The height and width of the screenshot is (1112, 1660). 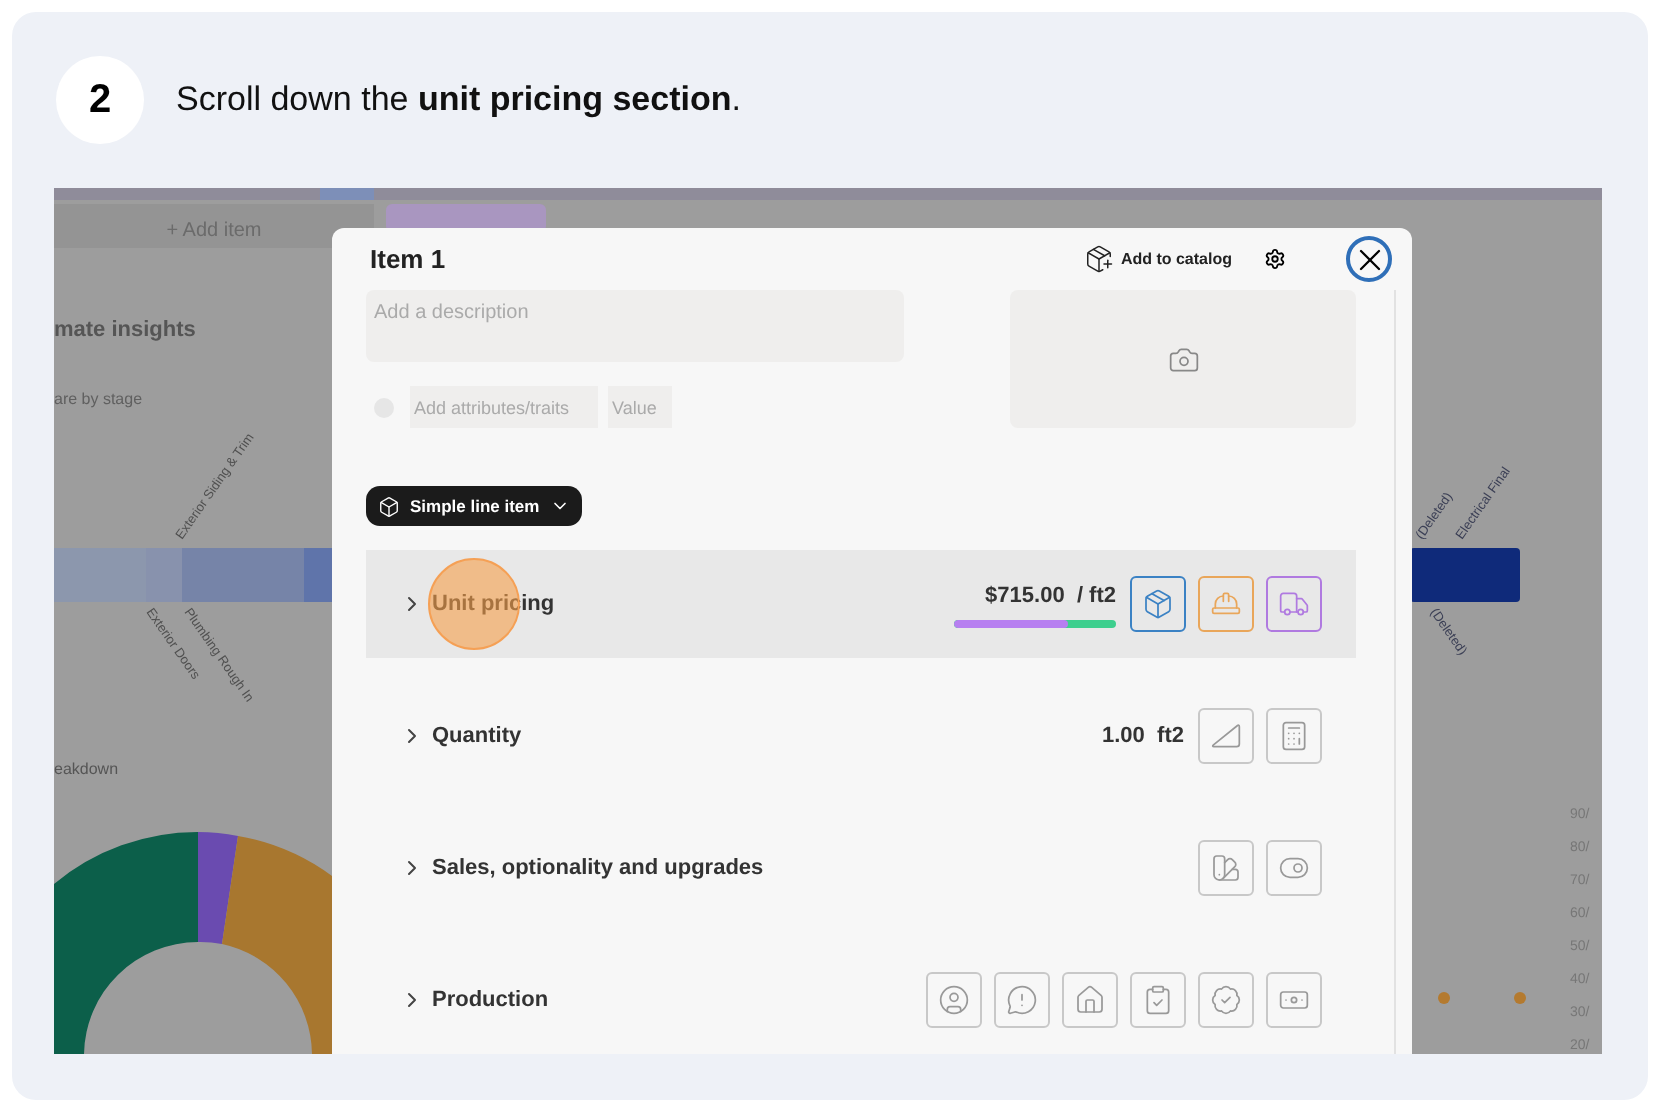 What do you see at coordinates (389, 506) in the screenshot?
I see `cube-icon` at bounding box center [389, 506].